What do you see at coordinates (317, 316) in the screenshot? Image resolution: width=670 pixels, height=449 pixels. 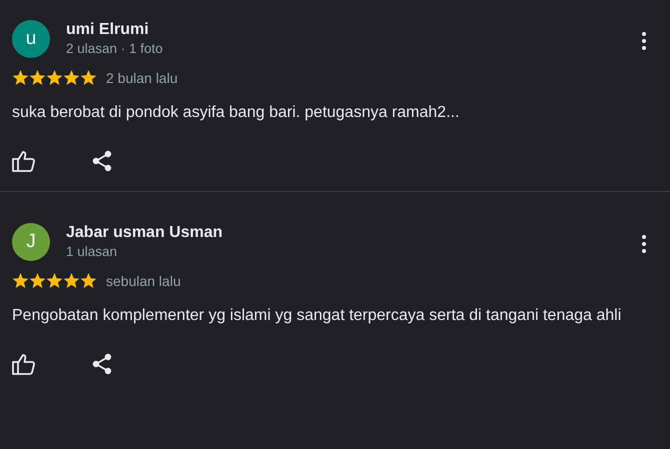 I see `review-text: Pengobatan komplementer yg islami yg sangat terpercaya serta di tangani tenaga ahli` at bounding box center [317, 316].